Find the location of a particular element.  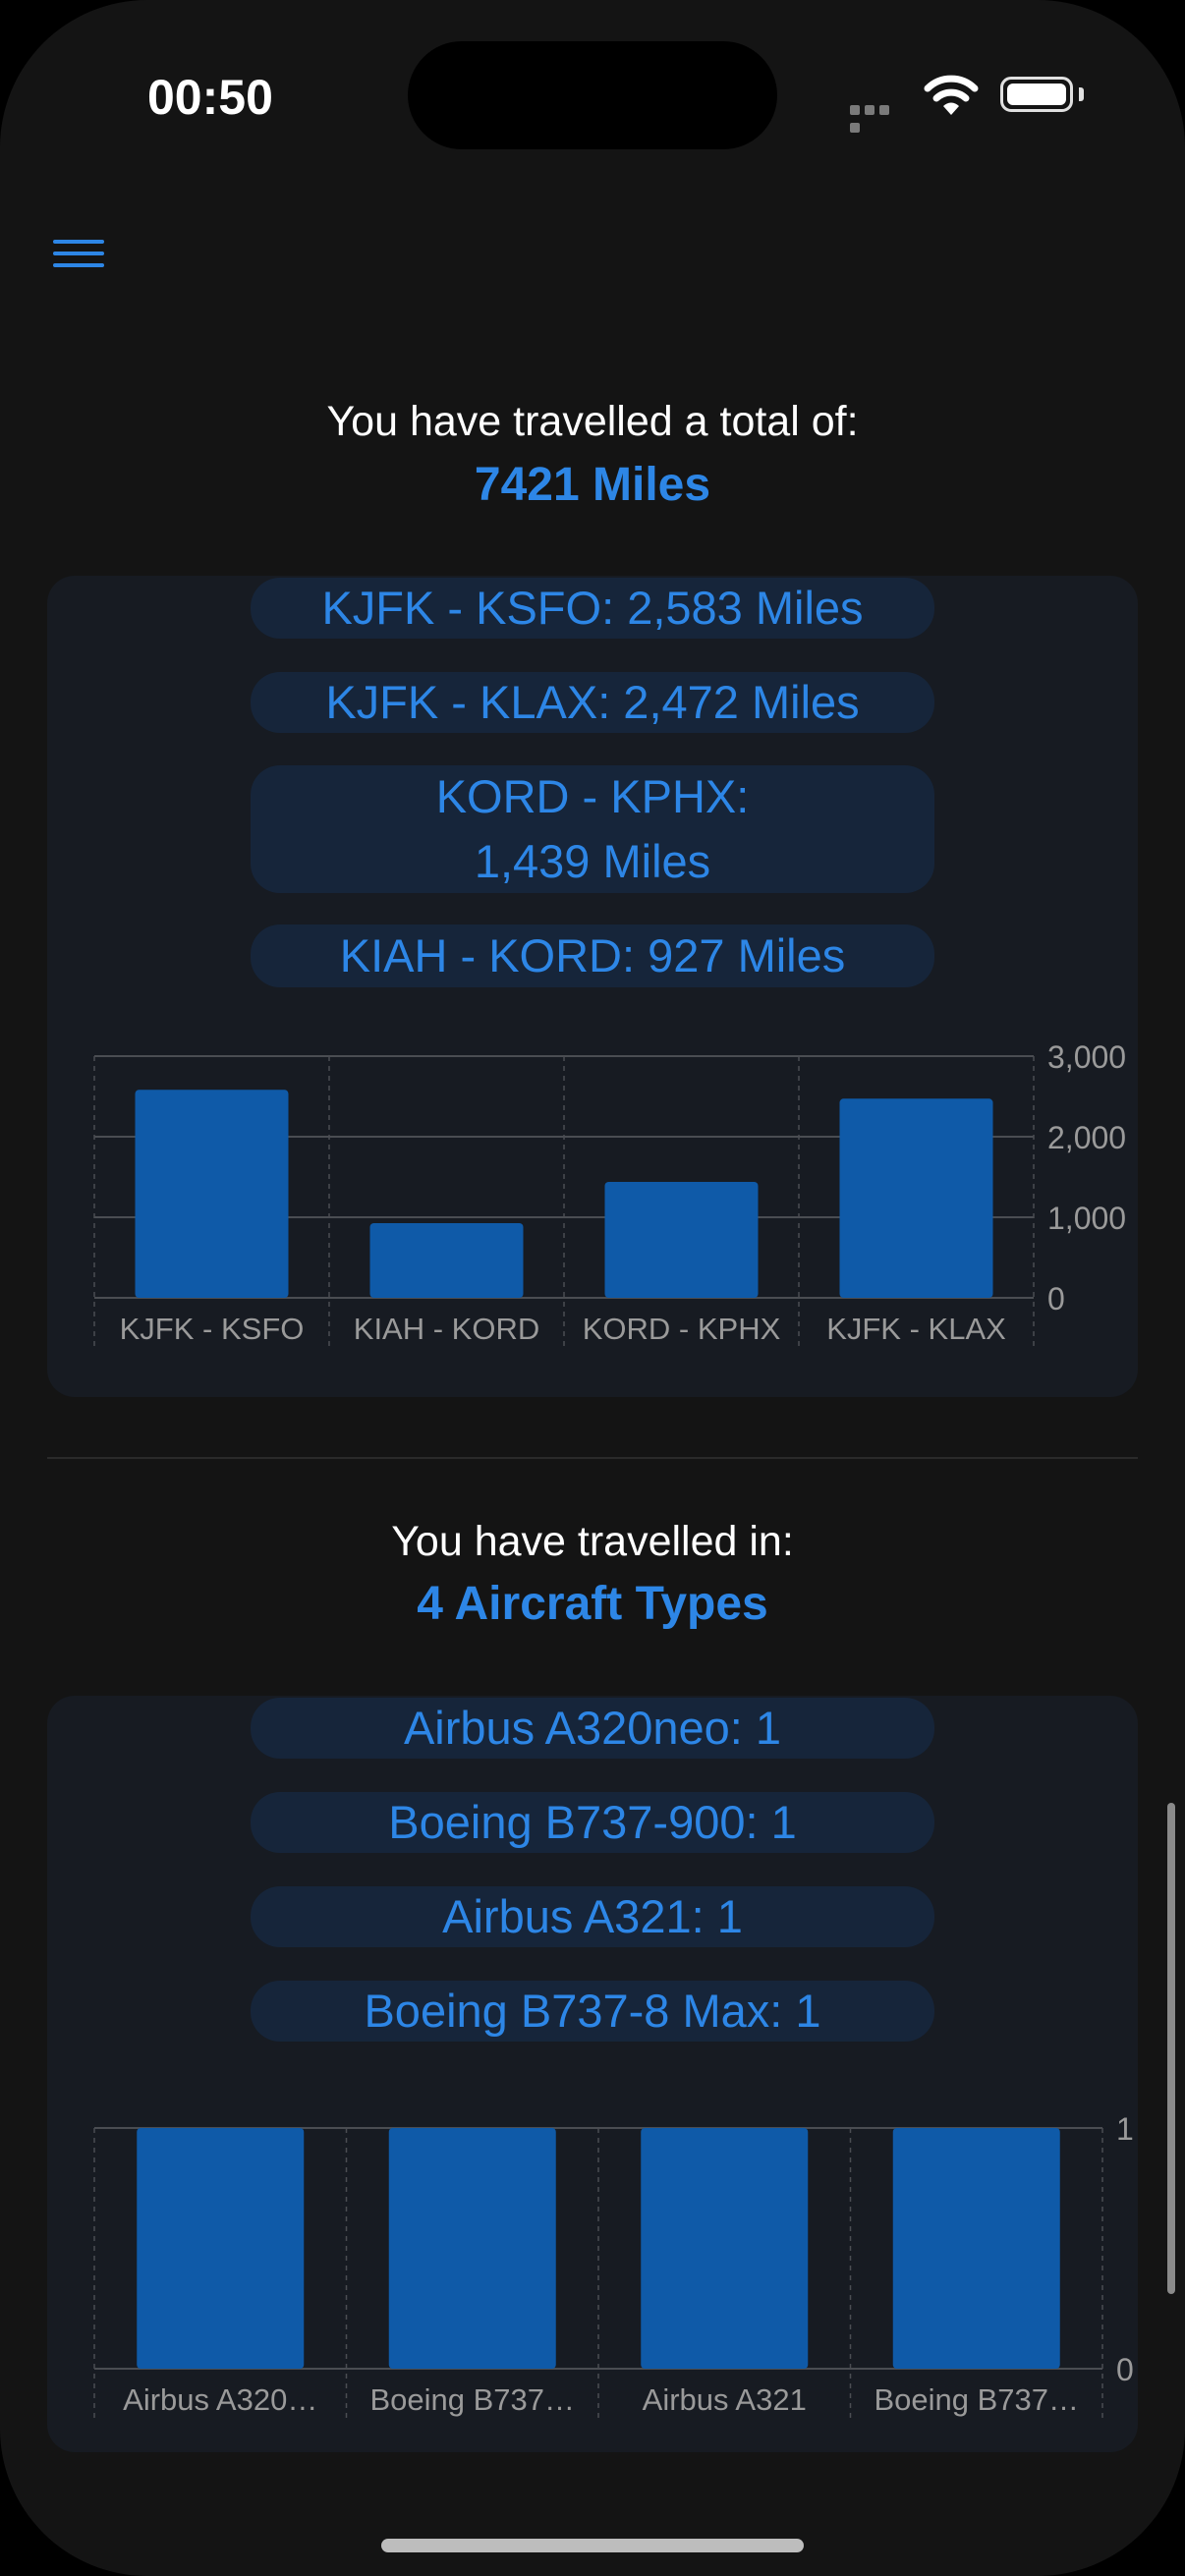

battery-icon is located at coordinates (1042, 94).